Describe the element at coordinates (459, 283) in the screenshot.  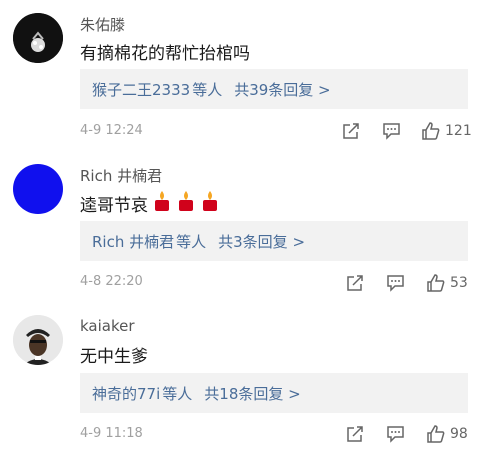
I see `like-count: 53` at that location.